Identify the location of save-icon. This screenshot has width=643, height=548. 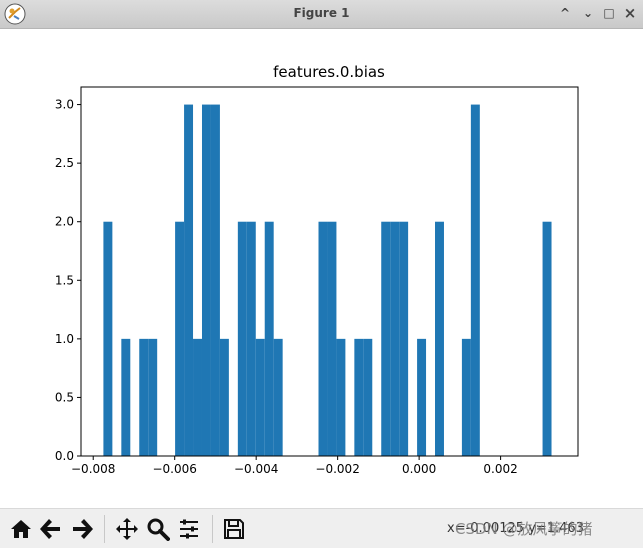
(234, 529).